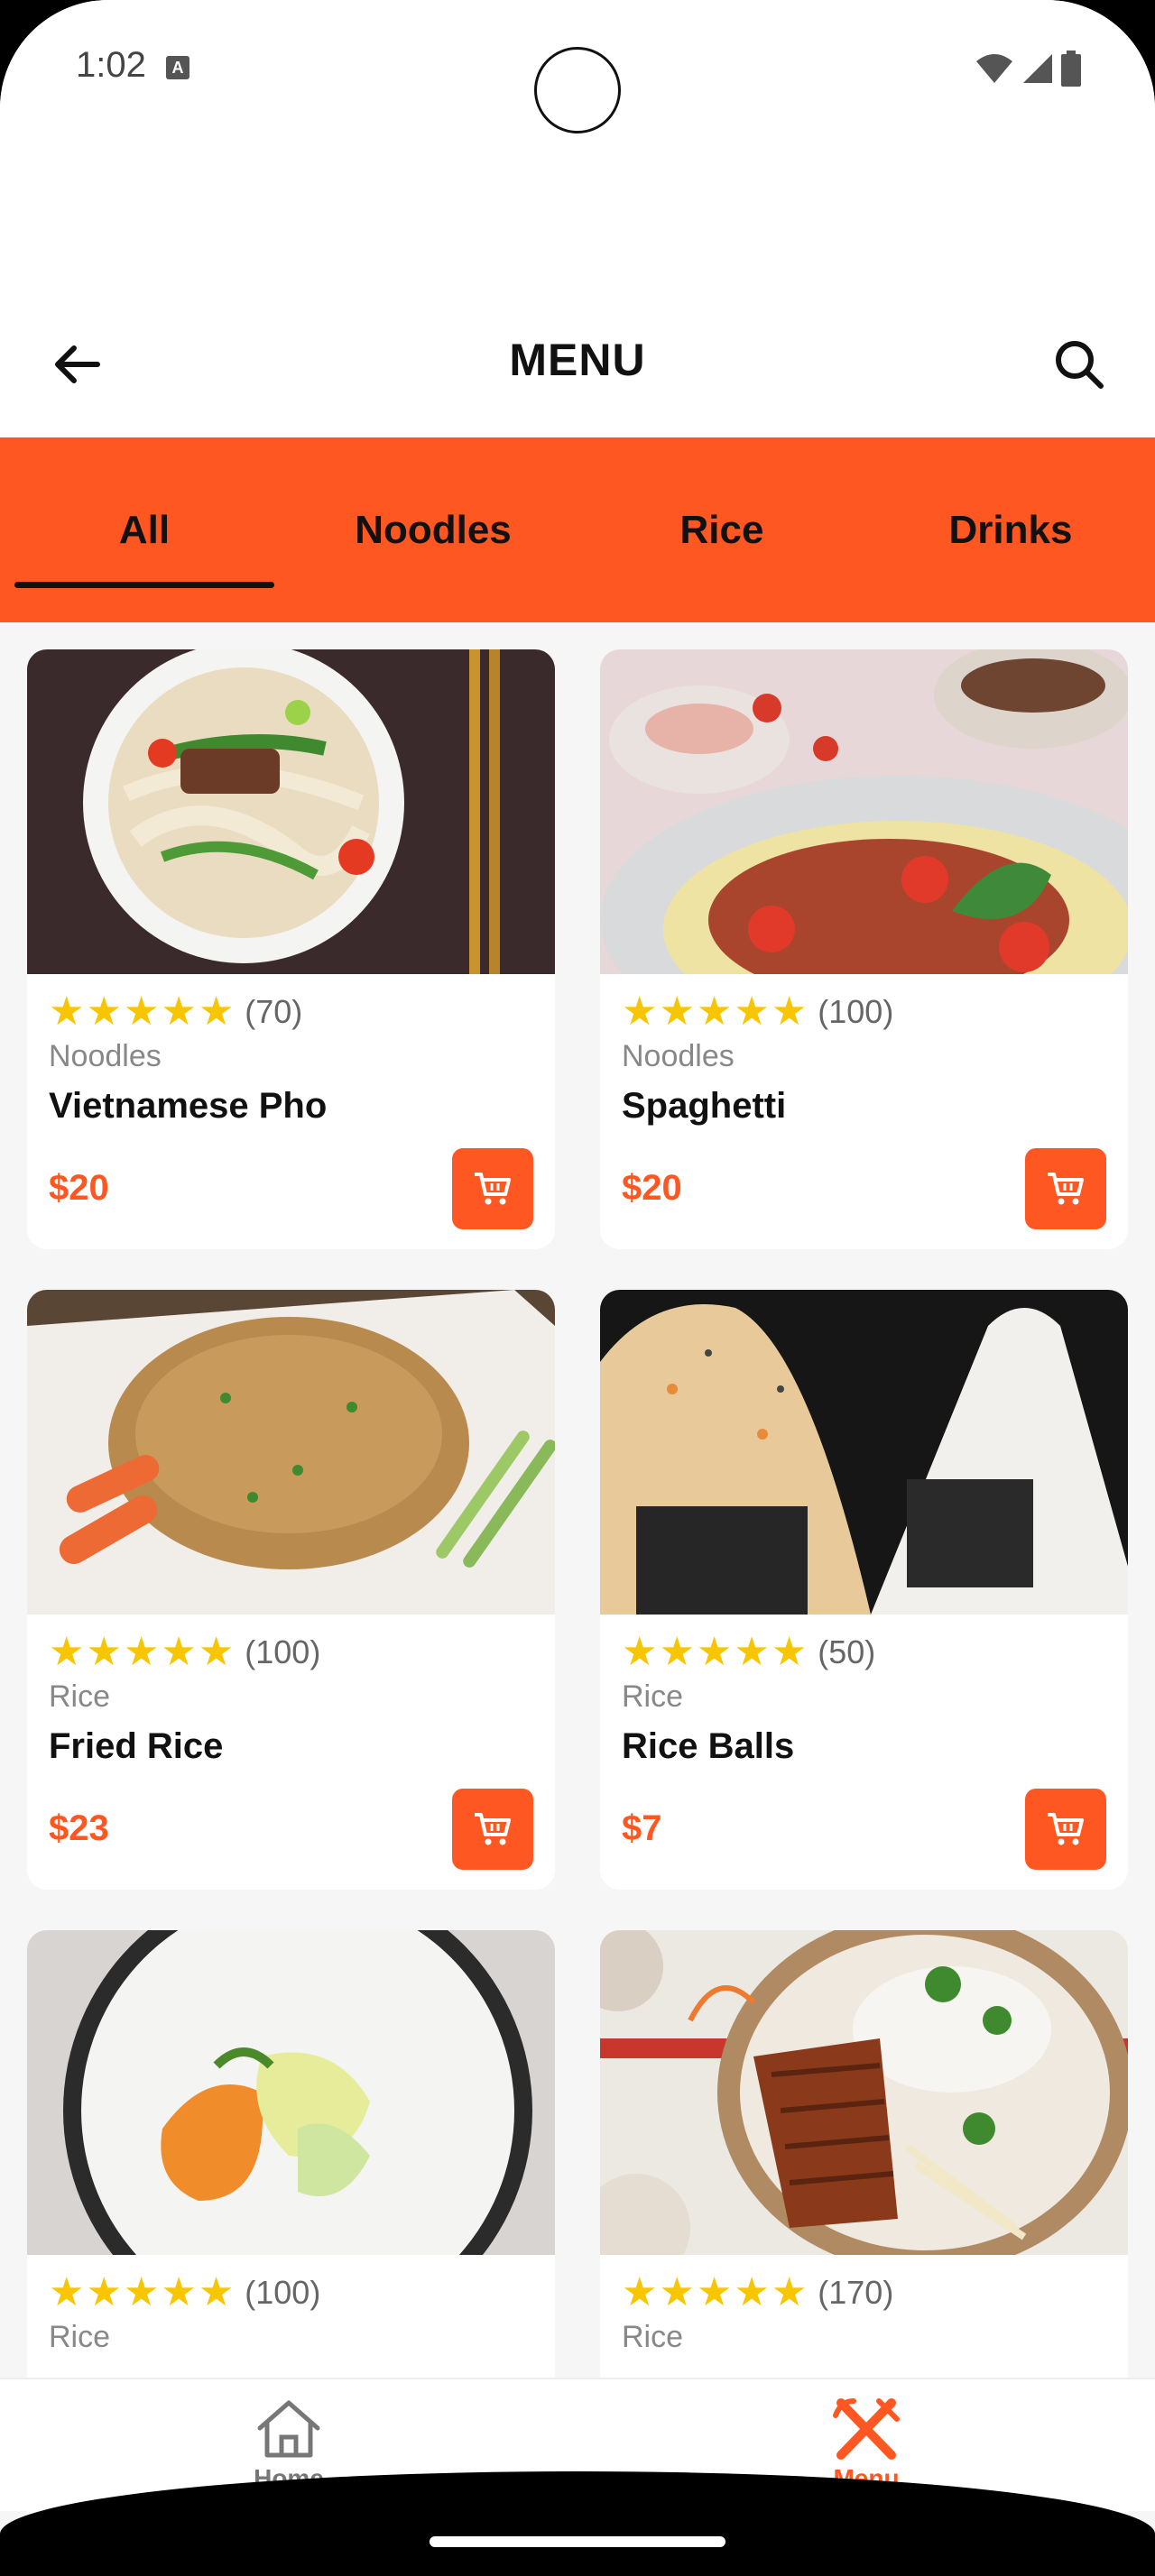 The width and height of the screenshot is (1155, 2576). Describe the element at coordinates (111, 65) in the screenshot. I see `status-time: 1:02` at that location.